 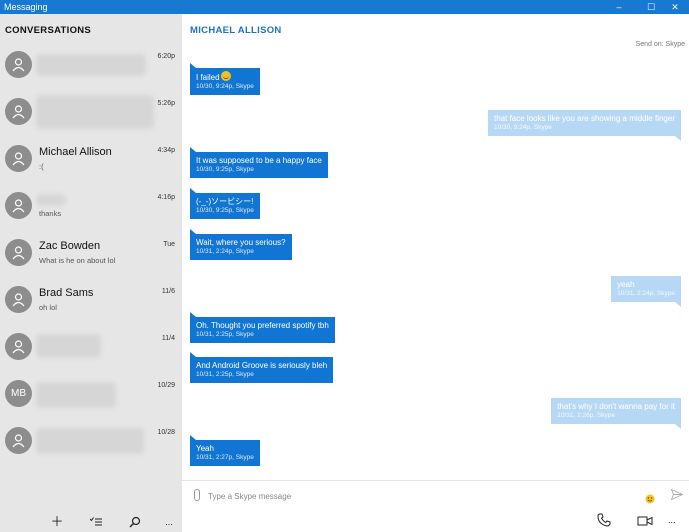 I want to click on message-text: Oh. Thought you preferred spotify tbh, so click(x=262, y=325).